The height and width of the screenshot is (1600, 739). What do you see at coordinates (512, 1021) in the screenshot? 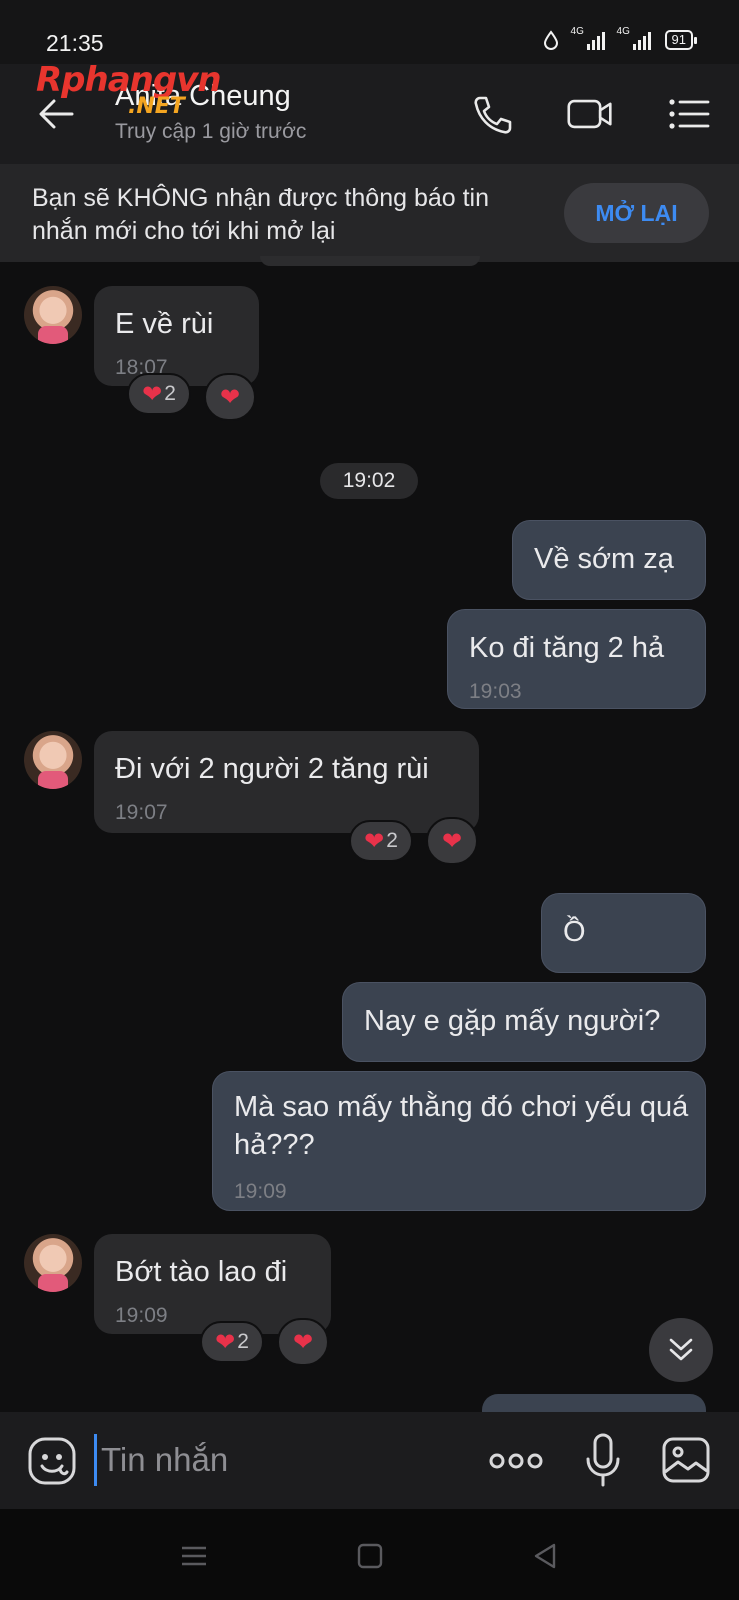
I see `message-text: Nay e gặp mấy người?` at bounding box center [512, 1021].